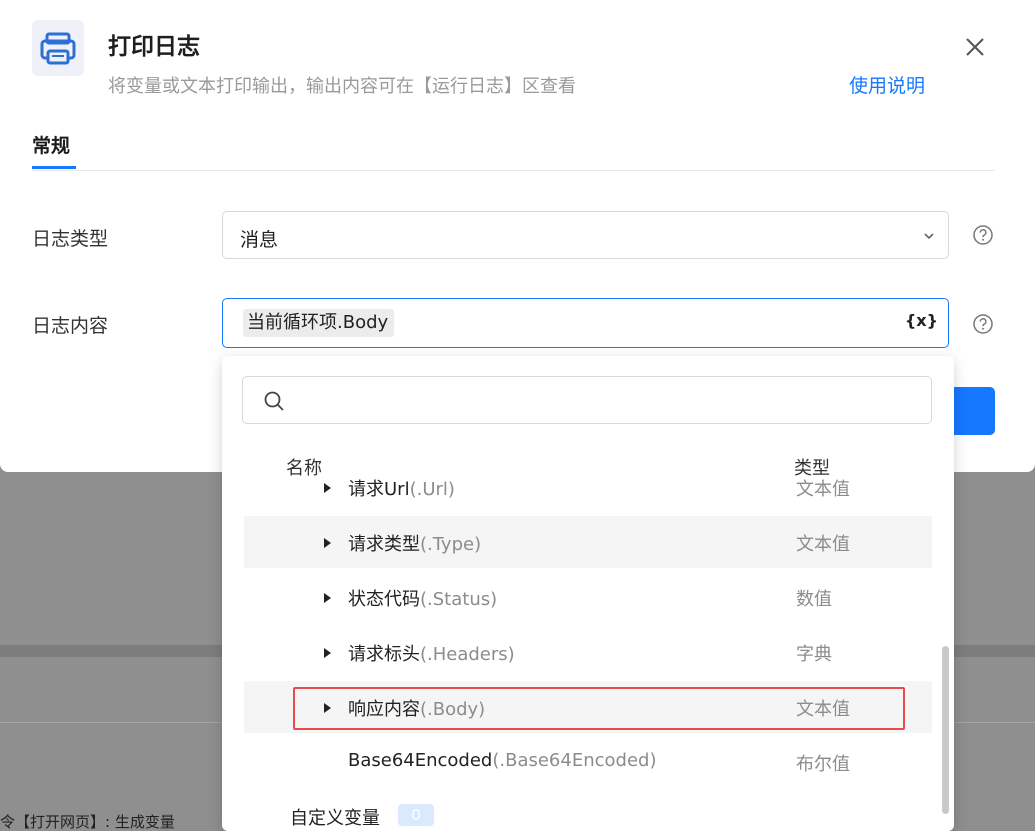  Describe the element at coordinates (513, 170) in the screenshot. I see `tabs-divider` at that location.